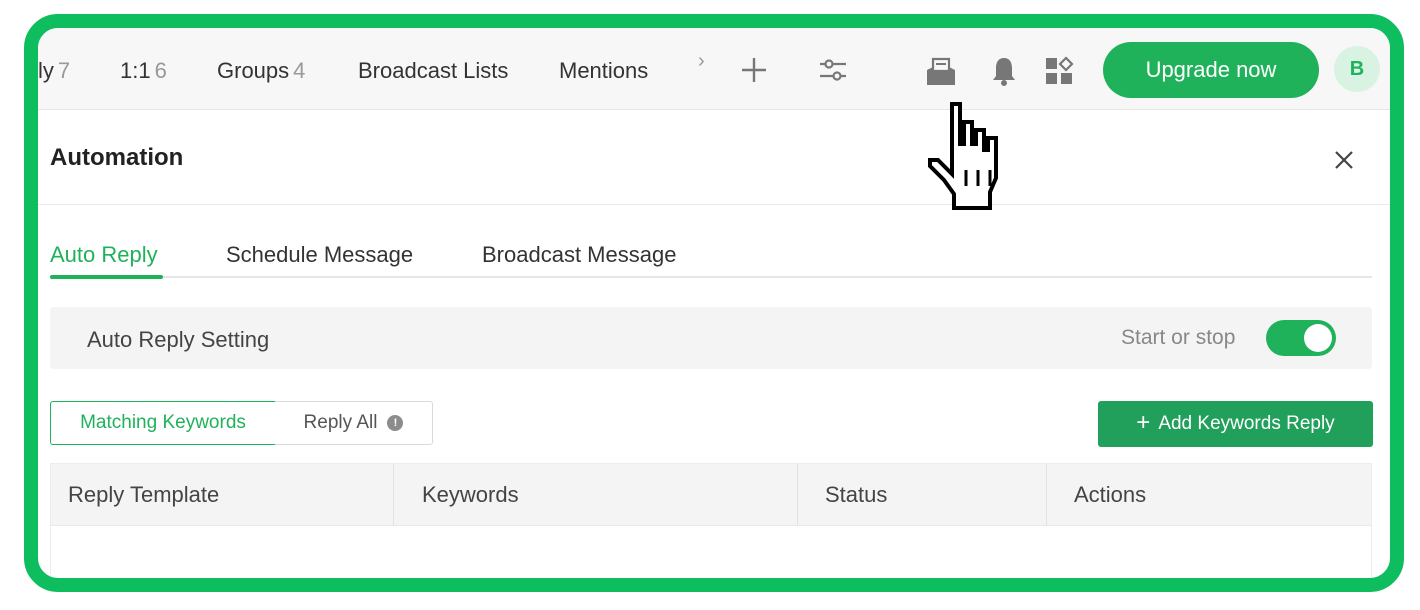 The image size is (1420, 610). Describe the element at coordinates (711, 277) in the screenshot. I see `tabs-divider` at that location.